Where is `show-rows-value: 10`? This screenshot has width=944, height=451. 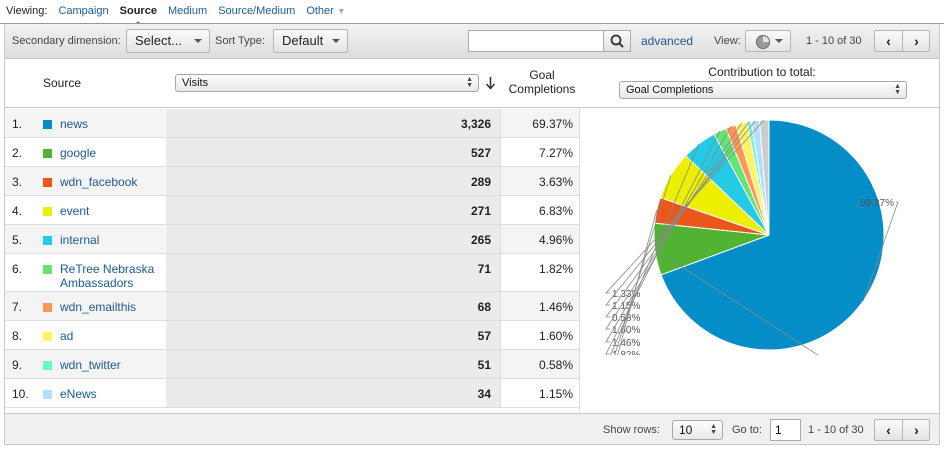
show-rows-value: 10 is located at coordinates (686, 430).